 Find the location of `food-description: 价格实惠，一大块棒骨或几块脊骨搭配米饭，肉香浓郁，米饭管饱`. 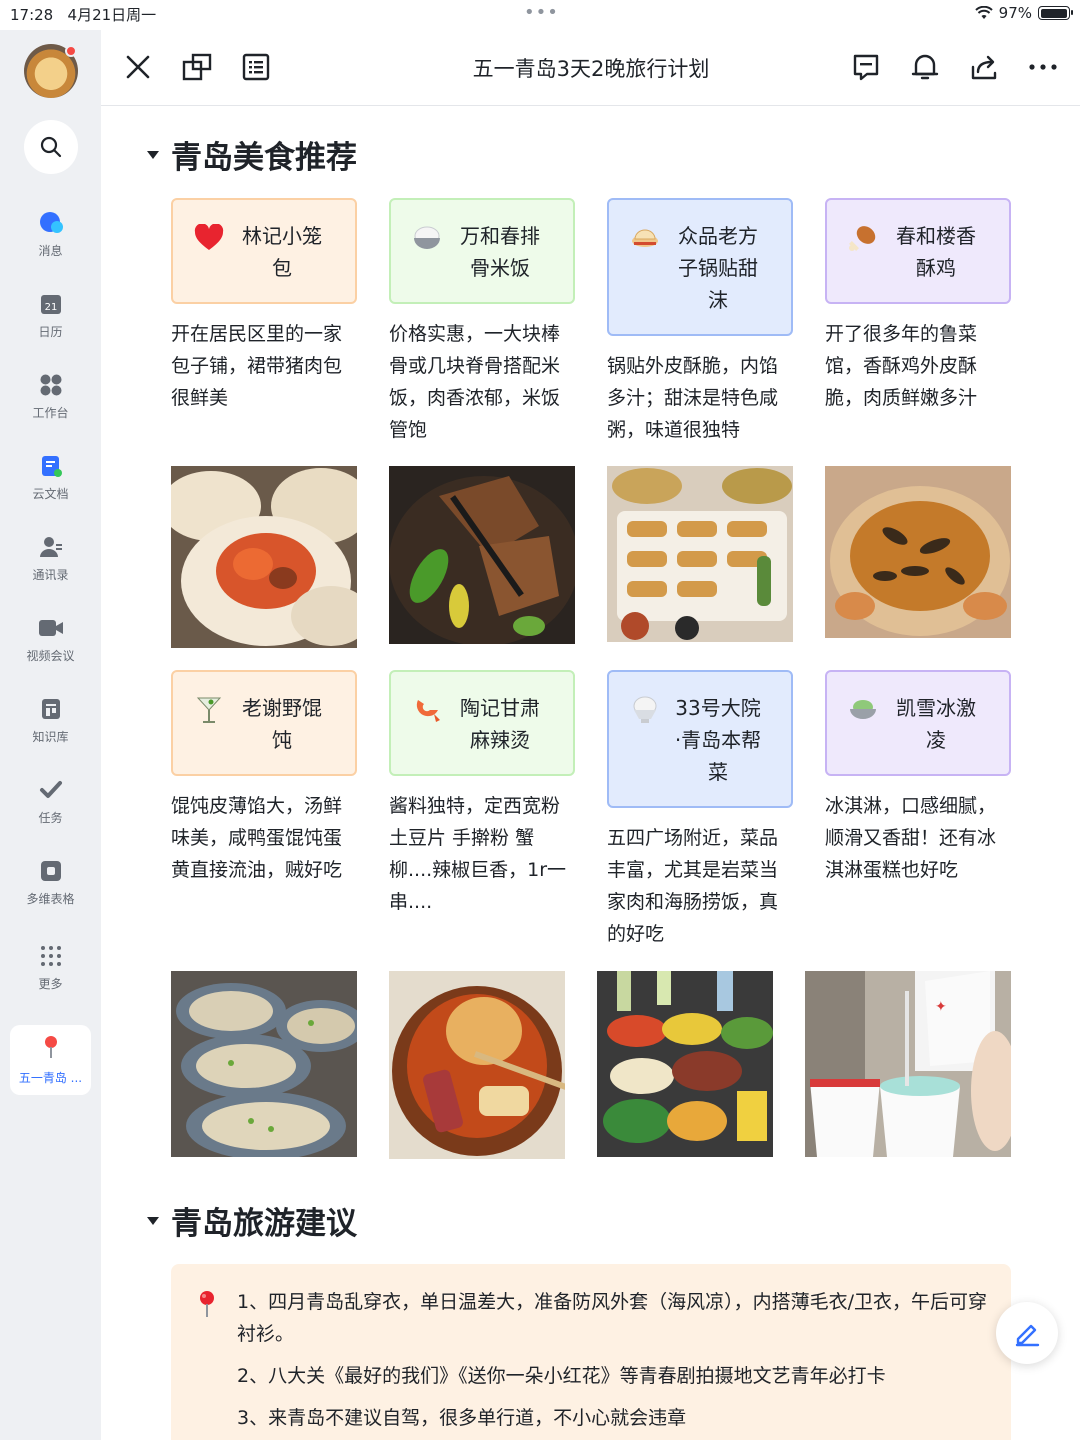

food-description: 价格实惠，一大块棒骨或几块脊骨搭配米饭，肉香浓郁，米饭管饱 is located at coordinates (475, 382).